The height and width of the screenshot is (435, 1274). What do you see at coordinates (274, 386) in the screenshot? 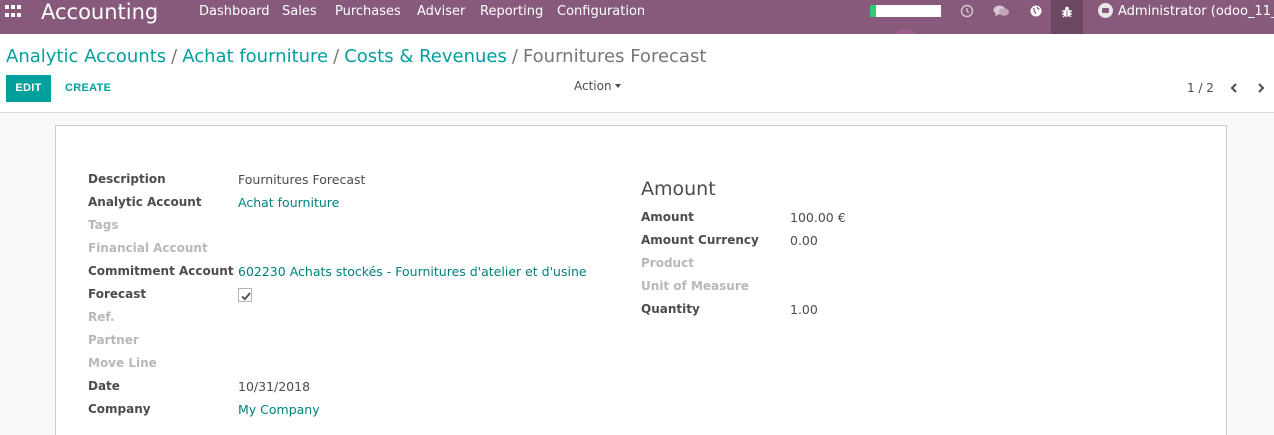
I see `field-value-date: 10/31/2018` at bounding box center [274, 386].